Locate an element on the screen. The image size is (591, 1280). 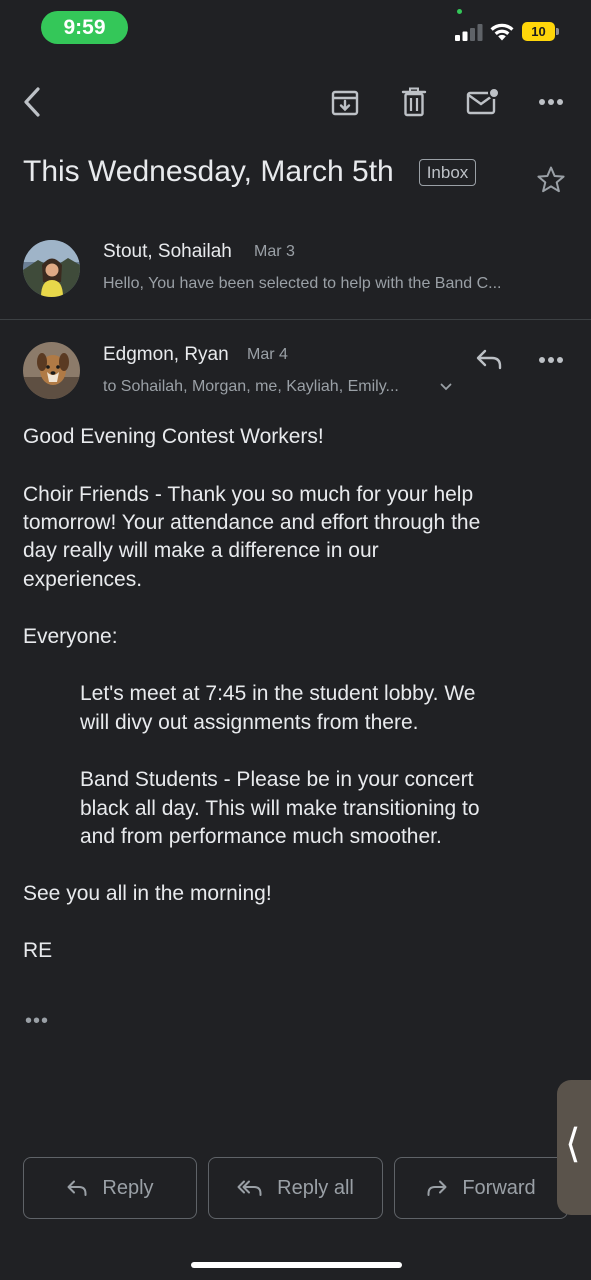
message-divider is located at coordinates (295, 319).